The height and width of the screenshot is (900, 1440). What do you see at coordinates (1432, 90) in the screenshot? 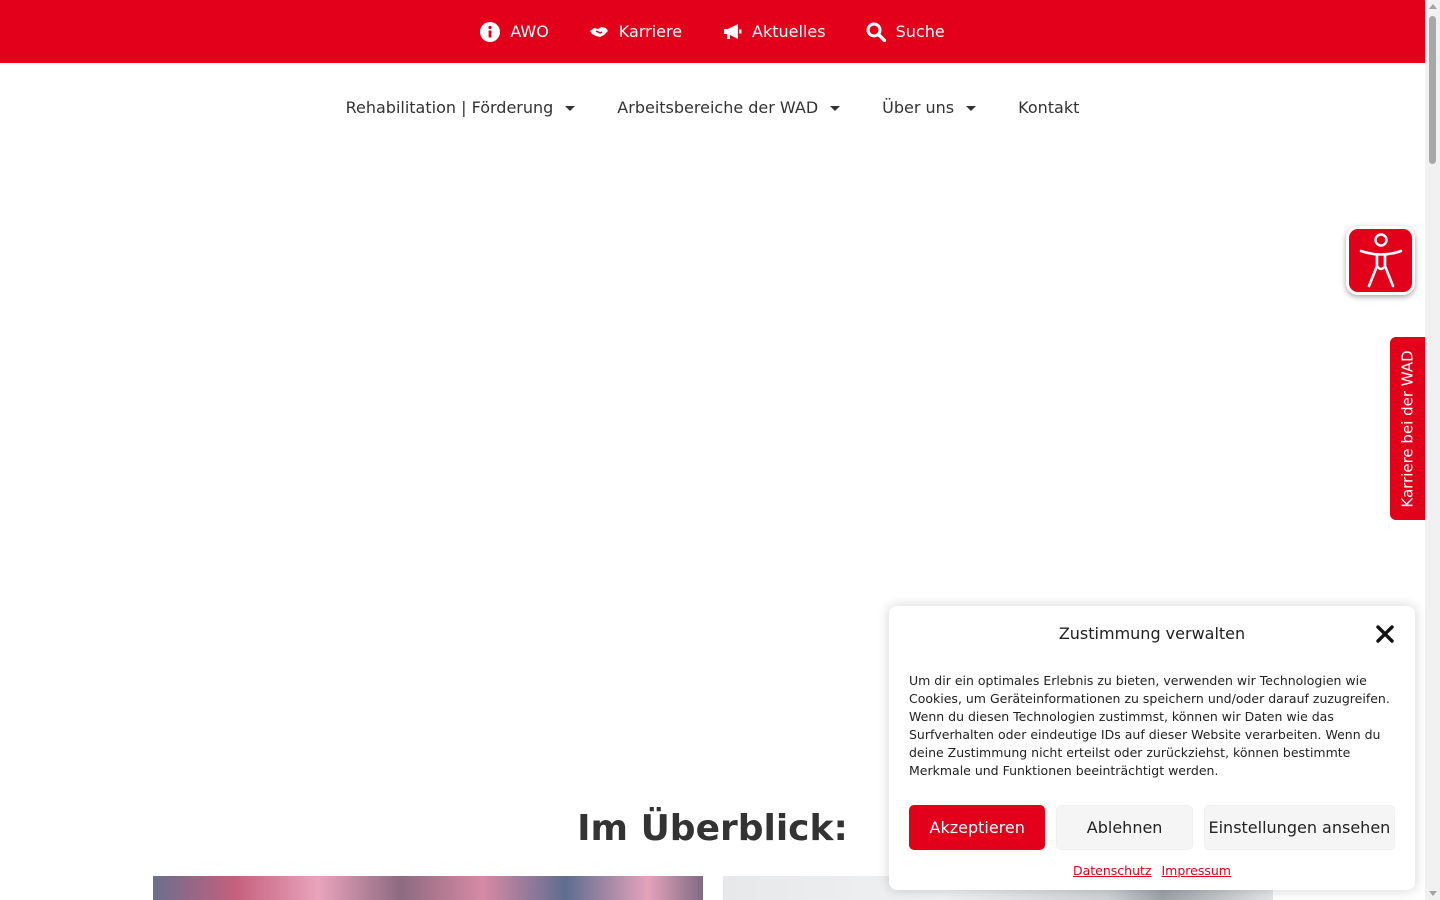
I see `scrollbar-thumb` at bounding box center [1432, 90].